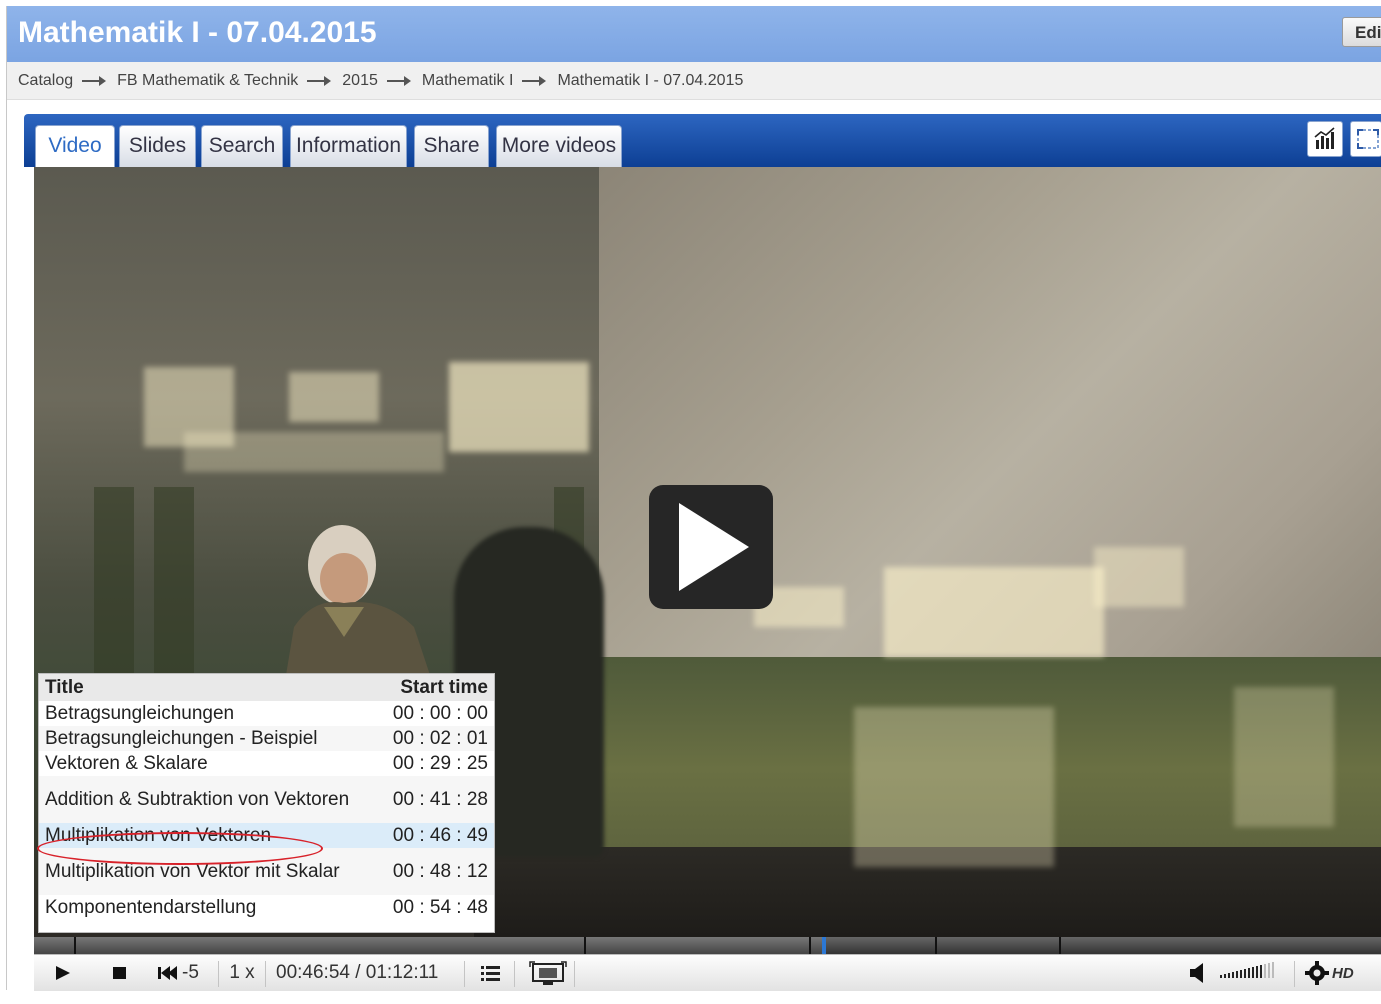 This screenshot has width=1381, height=1004. Describe the element at coordinates (1250, 973) in the screenshot. I see `volume-slider` at that location.